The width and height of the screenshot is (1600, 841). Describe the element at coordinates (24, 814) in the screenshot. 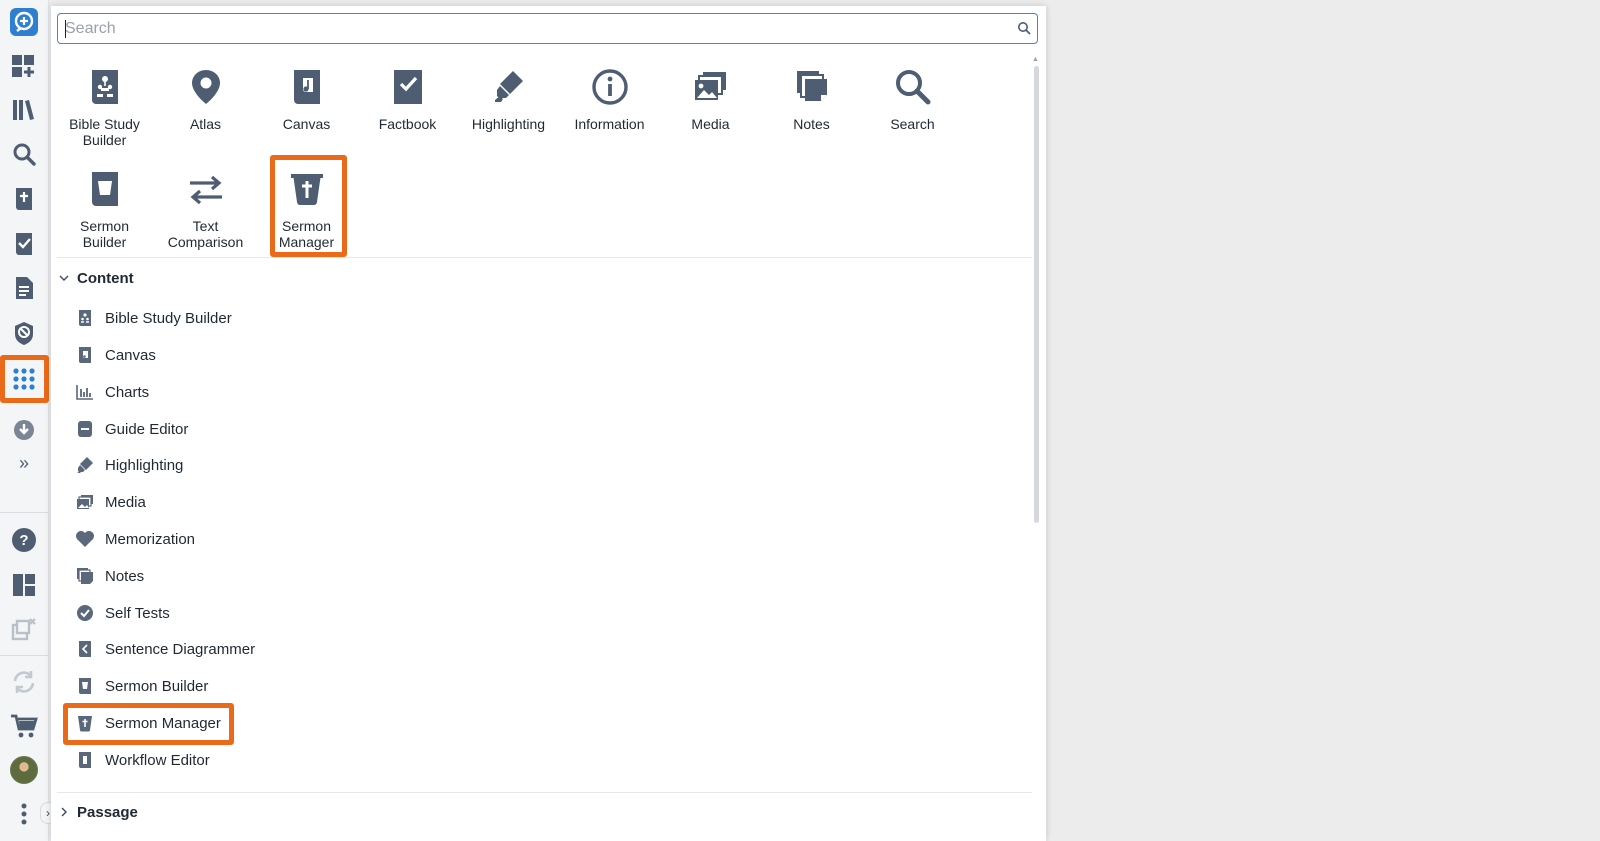

I see `more-icon` at that location.